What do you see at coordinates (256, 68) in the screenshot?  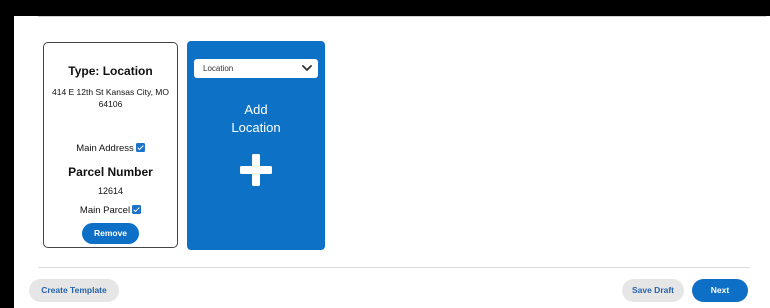 I see `location-type-select: Location` at bounding box center [256, 68].